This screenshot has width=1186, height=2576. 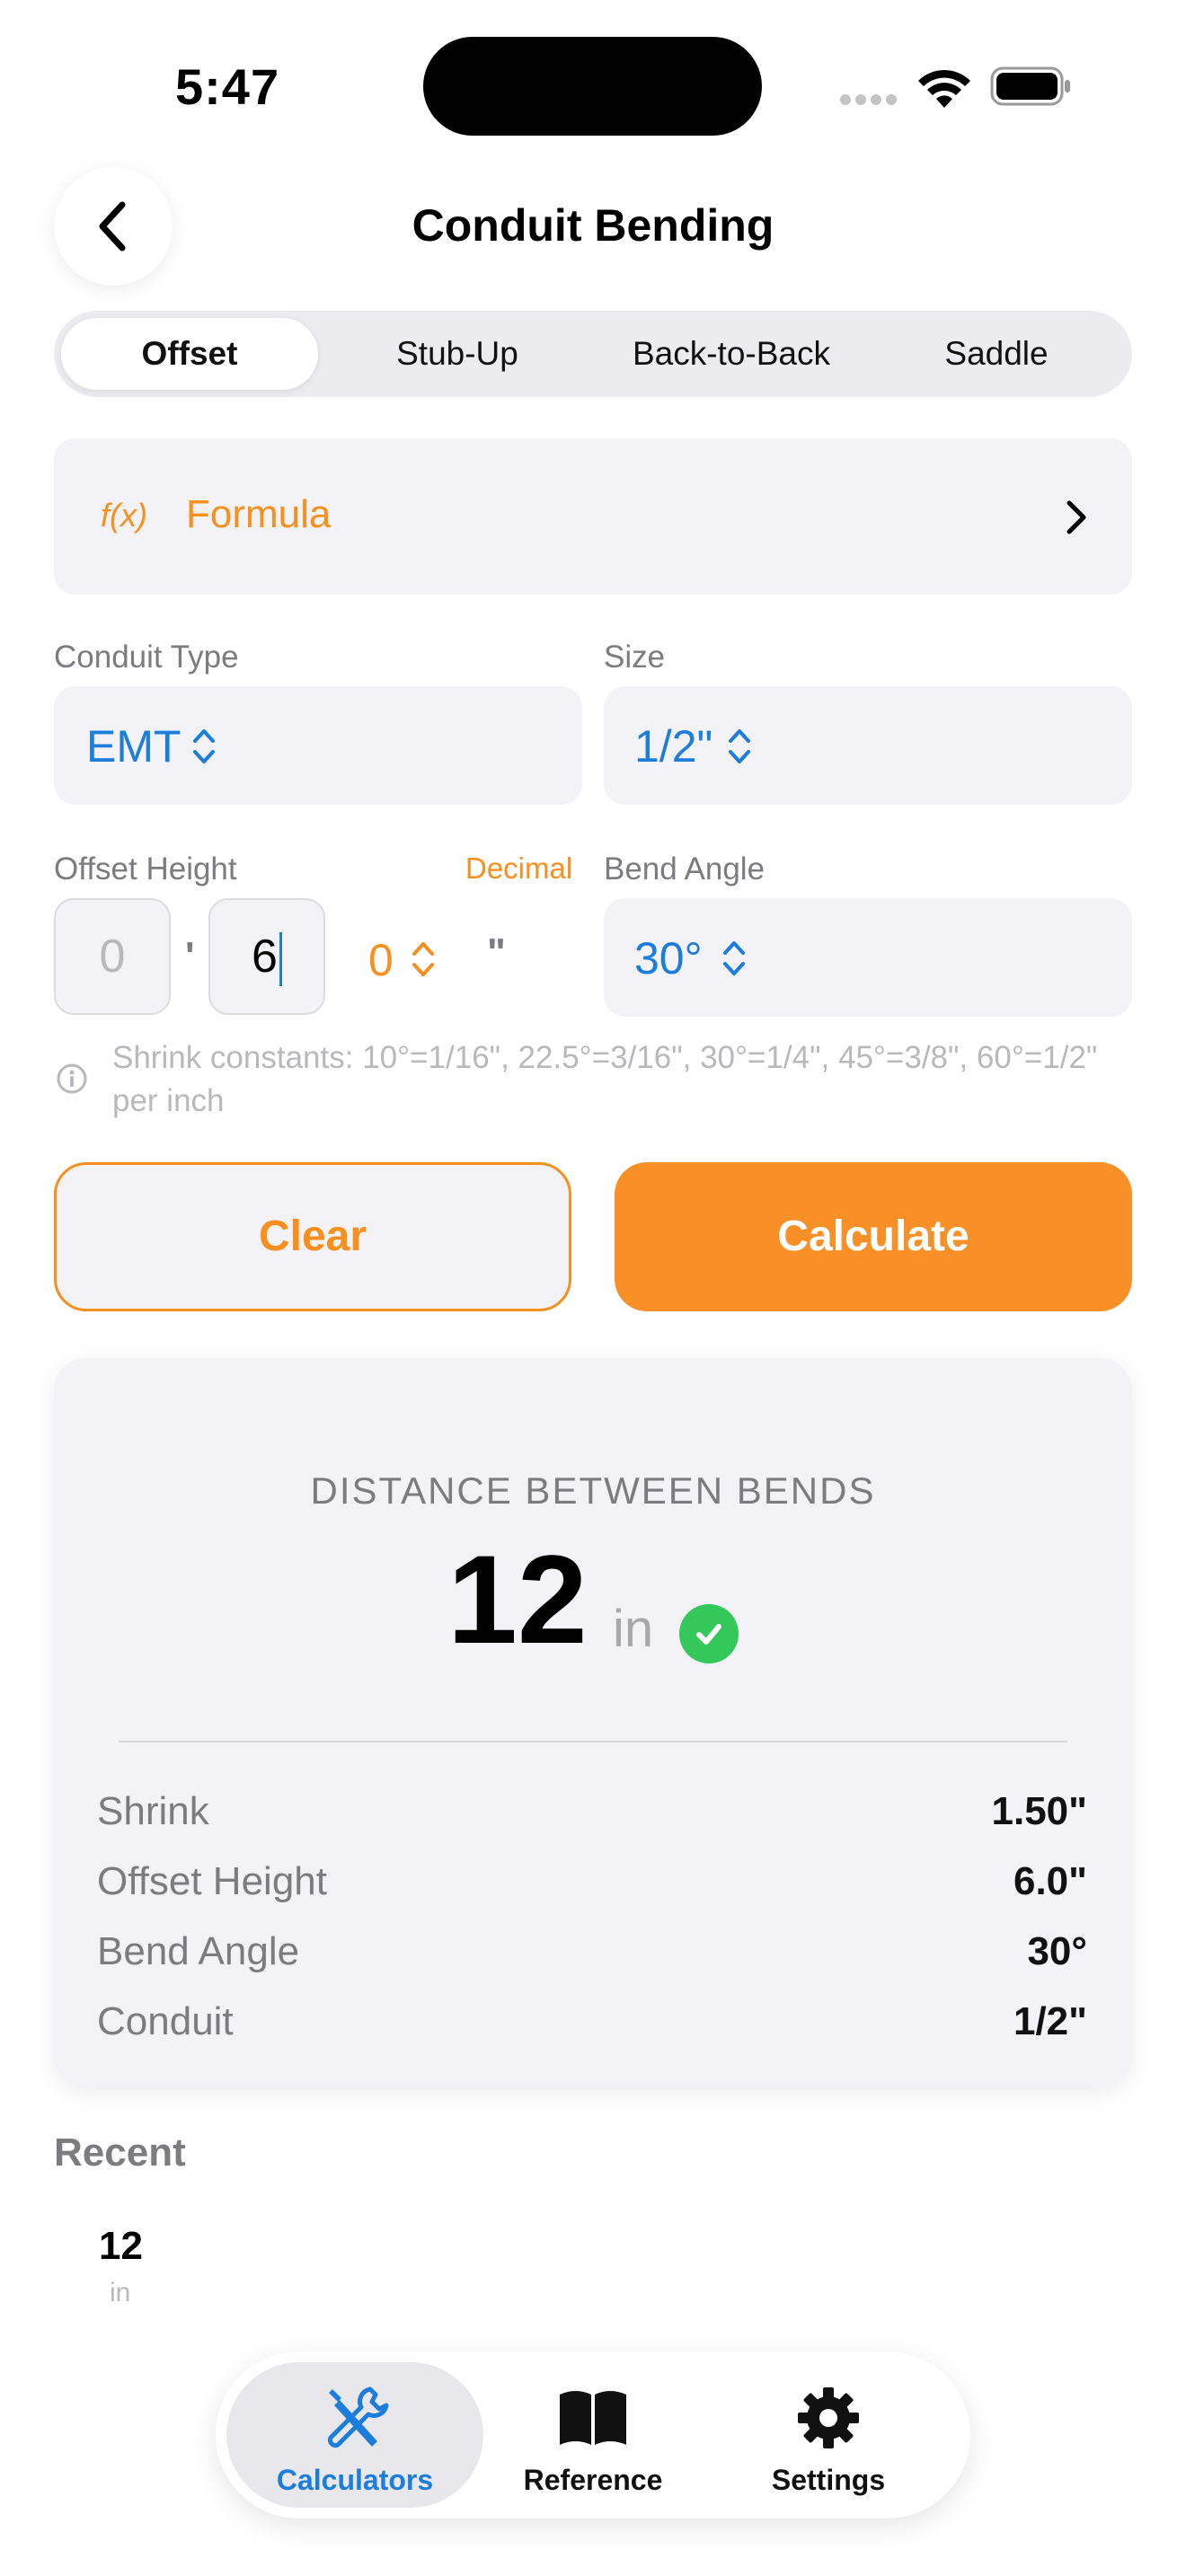 What do you see at coordinates (496, 953) in the screenshot?
I see `inch-unit: "` at bounding box center [496, 953].